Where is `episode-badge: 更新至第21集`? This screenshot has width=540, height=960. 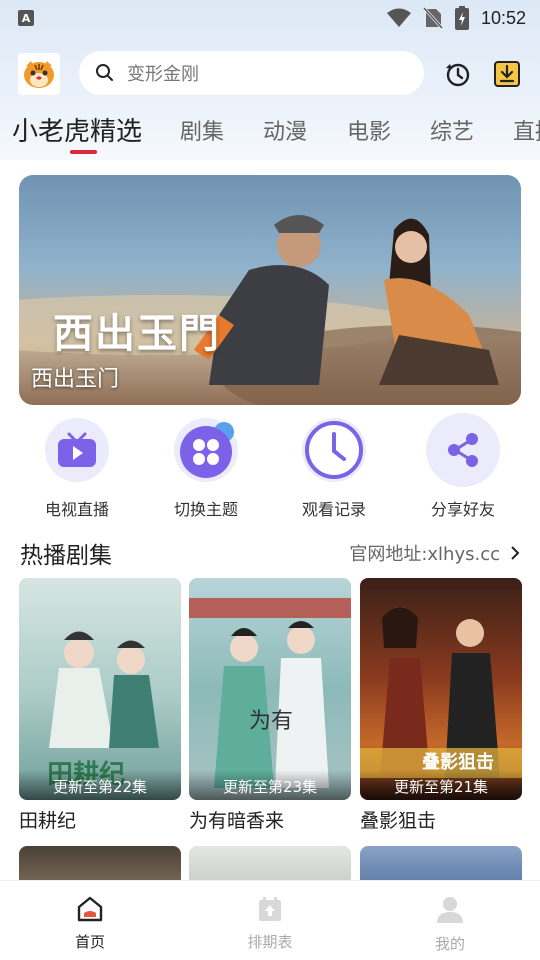
episode-badge: 更新至第21集 is located at coordinates (441, 785).